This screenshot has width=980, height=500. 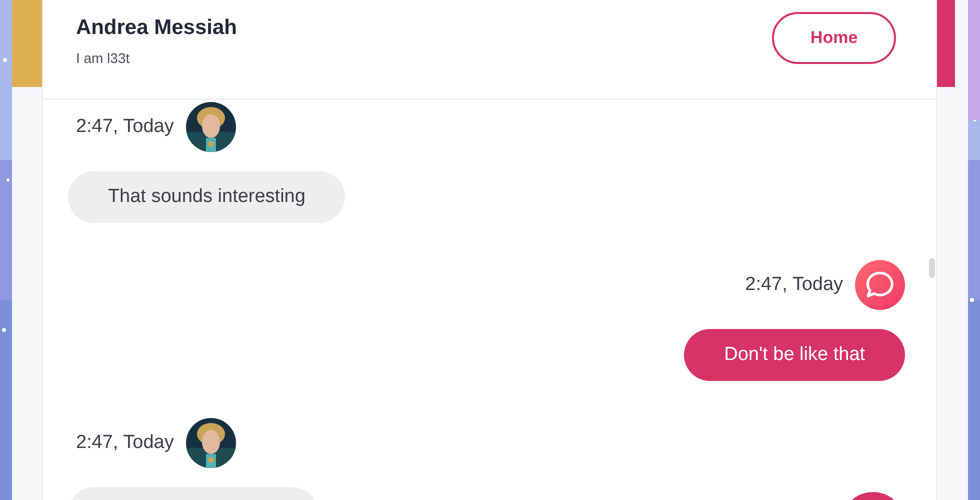 I want to click on status-text: I am l33t, so click(x=103, y=58).